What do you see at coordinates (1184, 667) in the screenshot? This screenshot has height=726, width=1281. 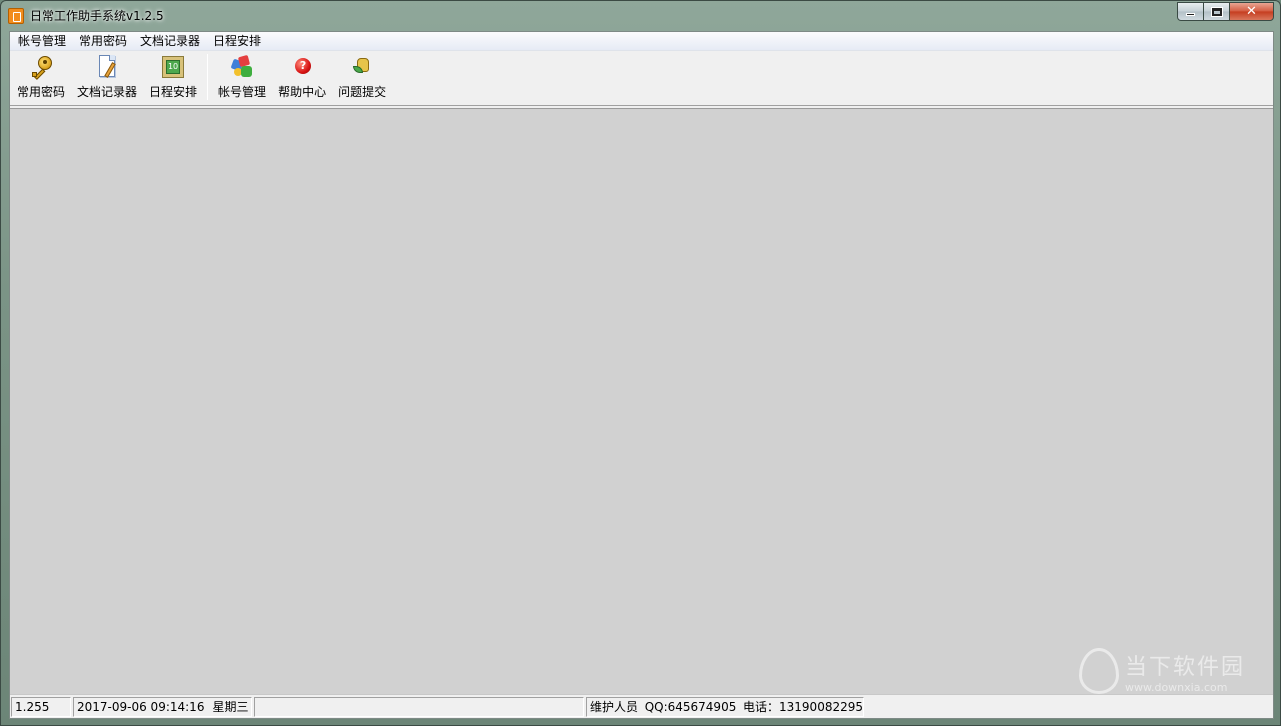 I see `watermark-name: 当下软件园` at bounding box center [1184, 667].